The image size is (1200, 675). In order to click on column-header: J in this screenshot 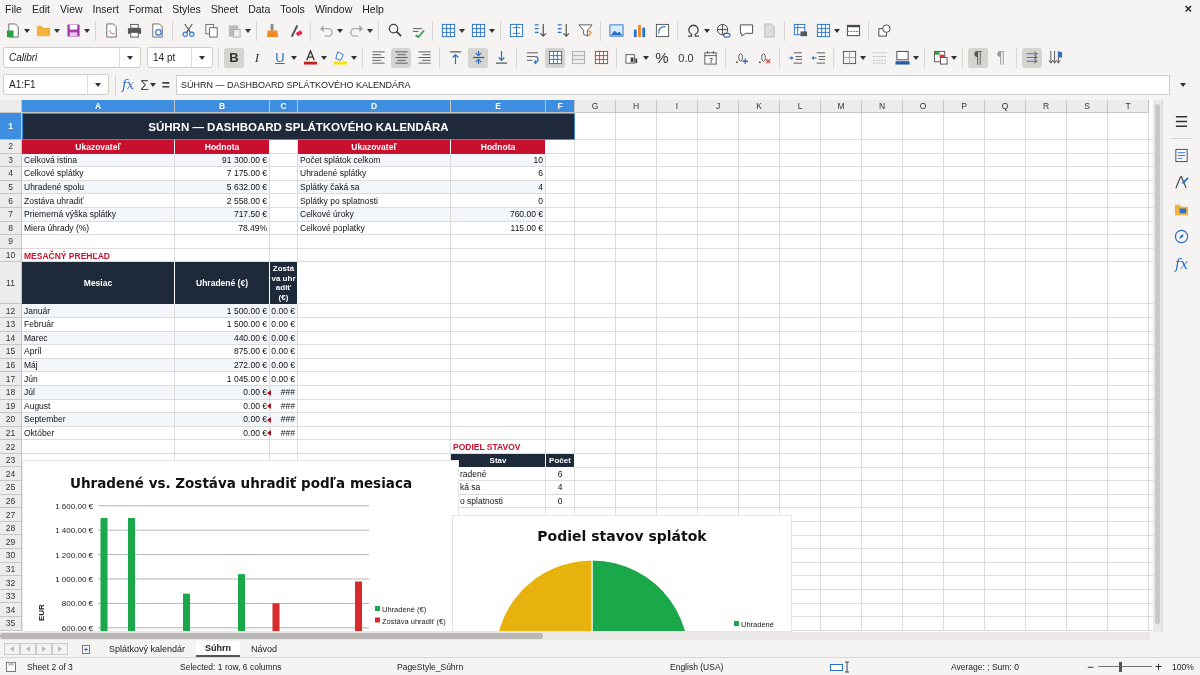, I will do `click(718, 106)`.